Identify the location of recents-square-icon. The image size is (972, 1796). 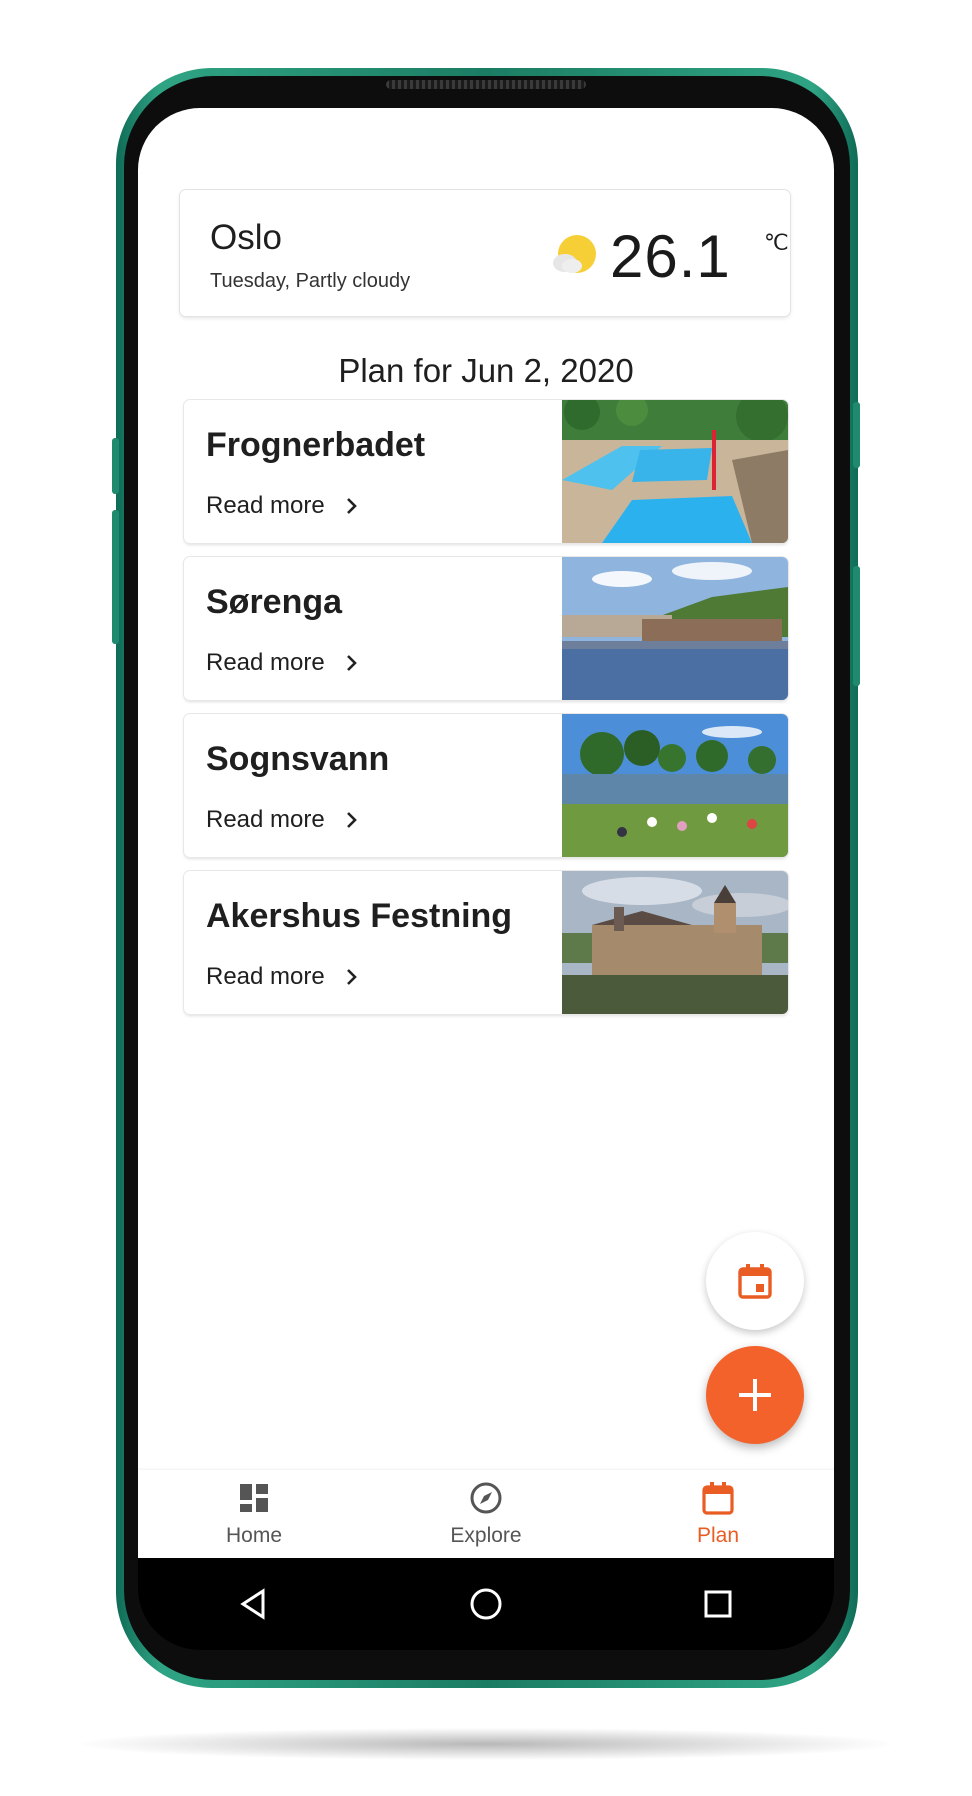
(718, 1604).